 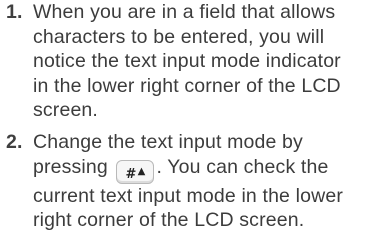 I want to click on step-line: When you are in a field that allows, so click(x=184, y=12).